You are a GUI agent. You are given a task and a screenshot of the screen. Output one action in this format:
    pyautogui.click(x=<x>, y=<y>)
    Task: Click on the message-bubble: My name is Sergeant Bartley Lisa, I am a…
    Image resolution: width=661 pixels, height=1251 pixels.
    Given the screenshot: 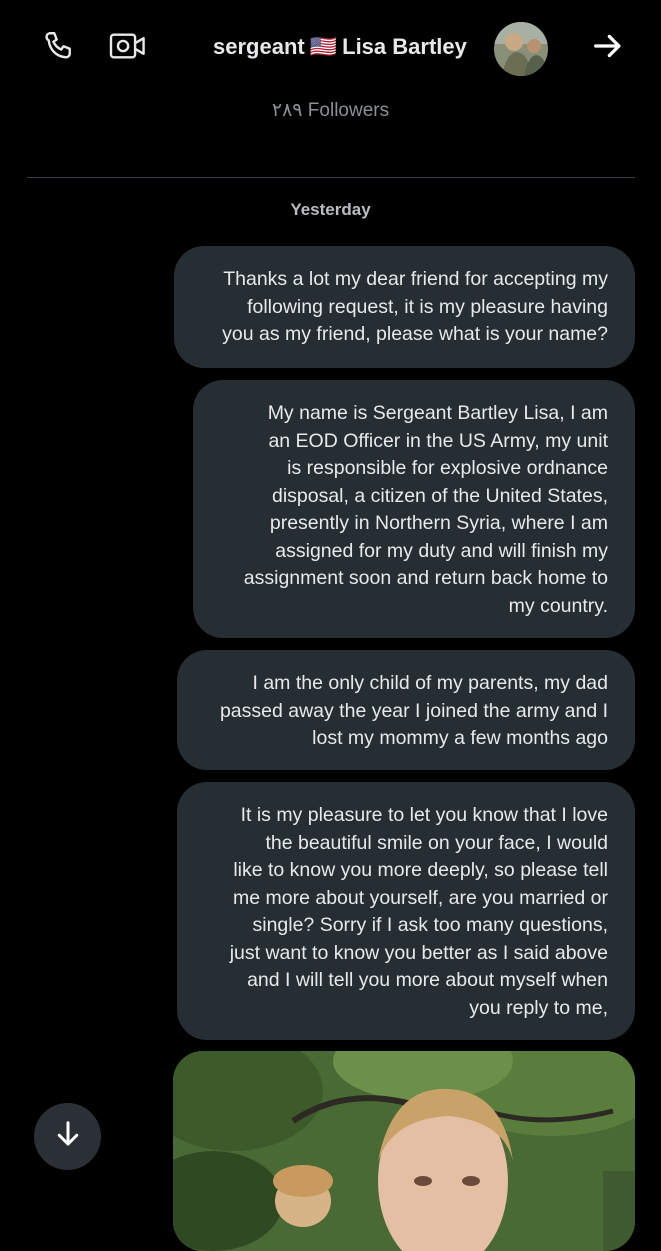 What is the action you would take?
    pyautogui.click(x=414, y=509)
    